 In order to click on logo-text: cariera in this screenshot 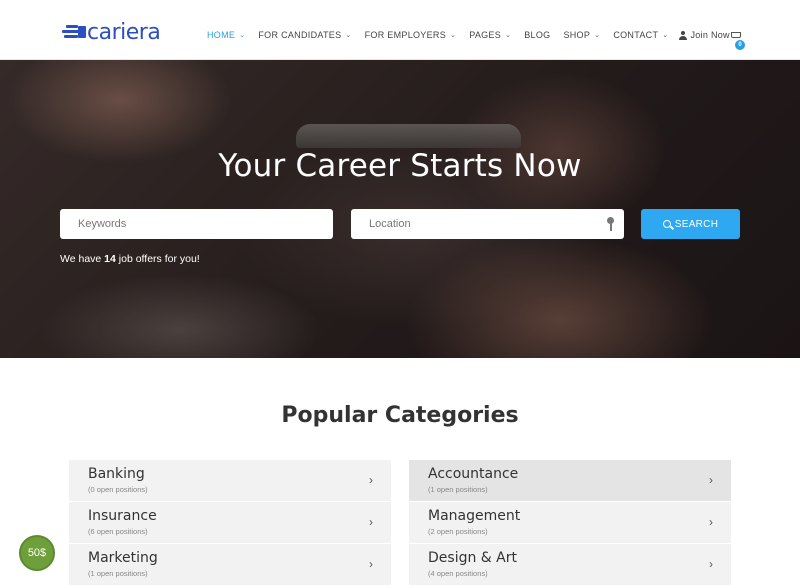, I will do `click(124, 32)`.